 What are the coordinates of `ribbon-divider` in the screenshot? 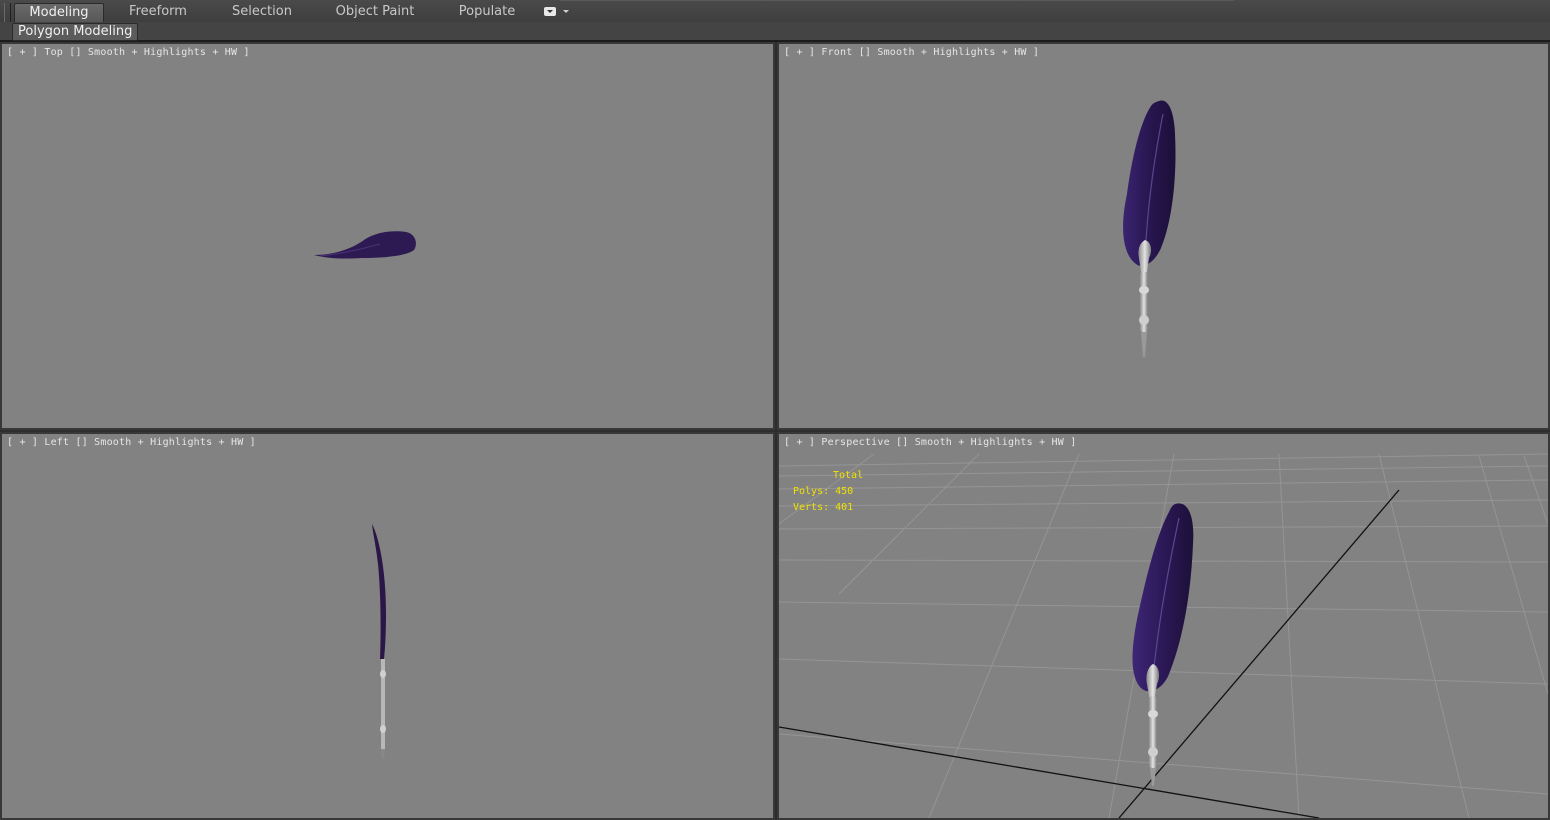 It's located at (897, 0).